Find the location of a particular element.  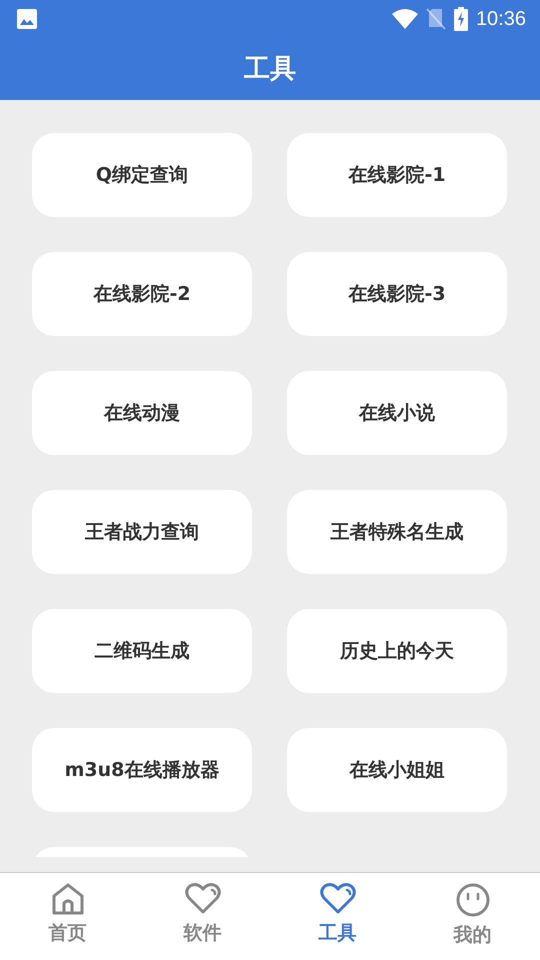

nav-tab: 我的 is located at coordinates (472, 916).